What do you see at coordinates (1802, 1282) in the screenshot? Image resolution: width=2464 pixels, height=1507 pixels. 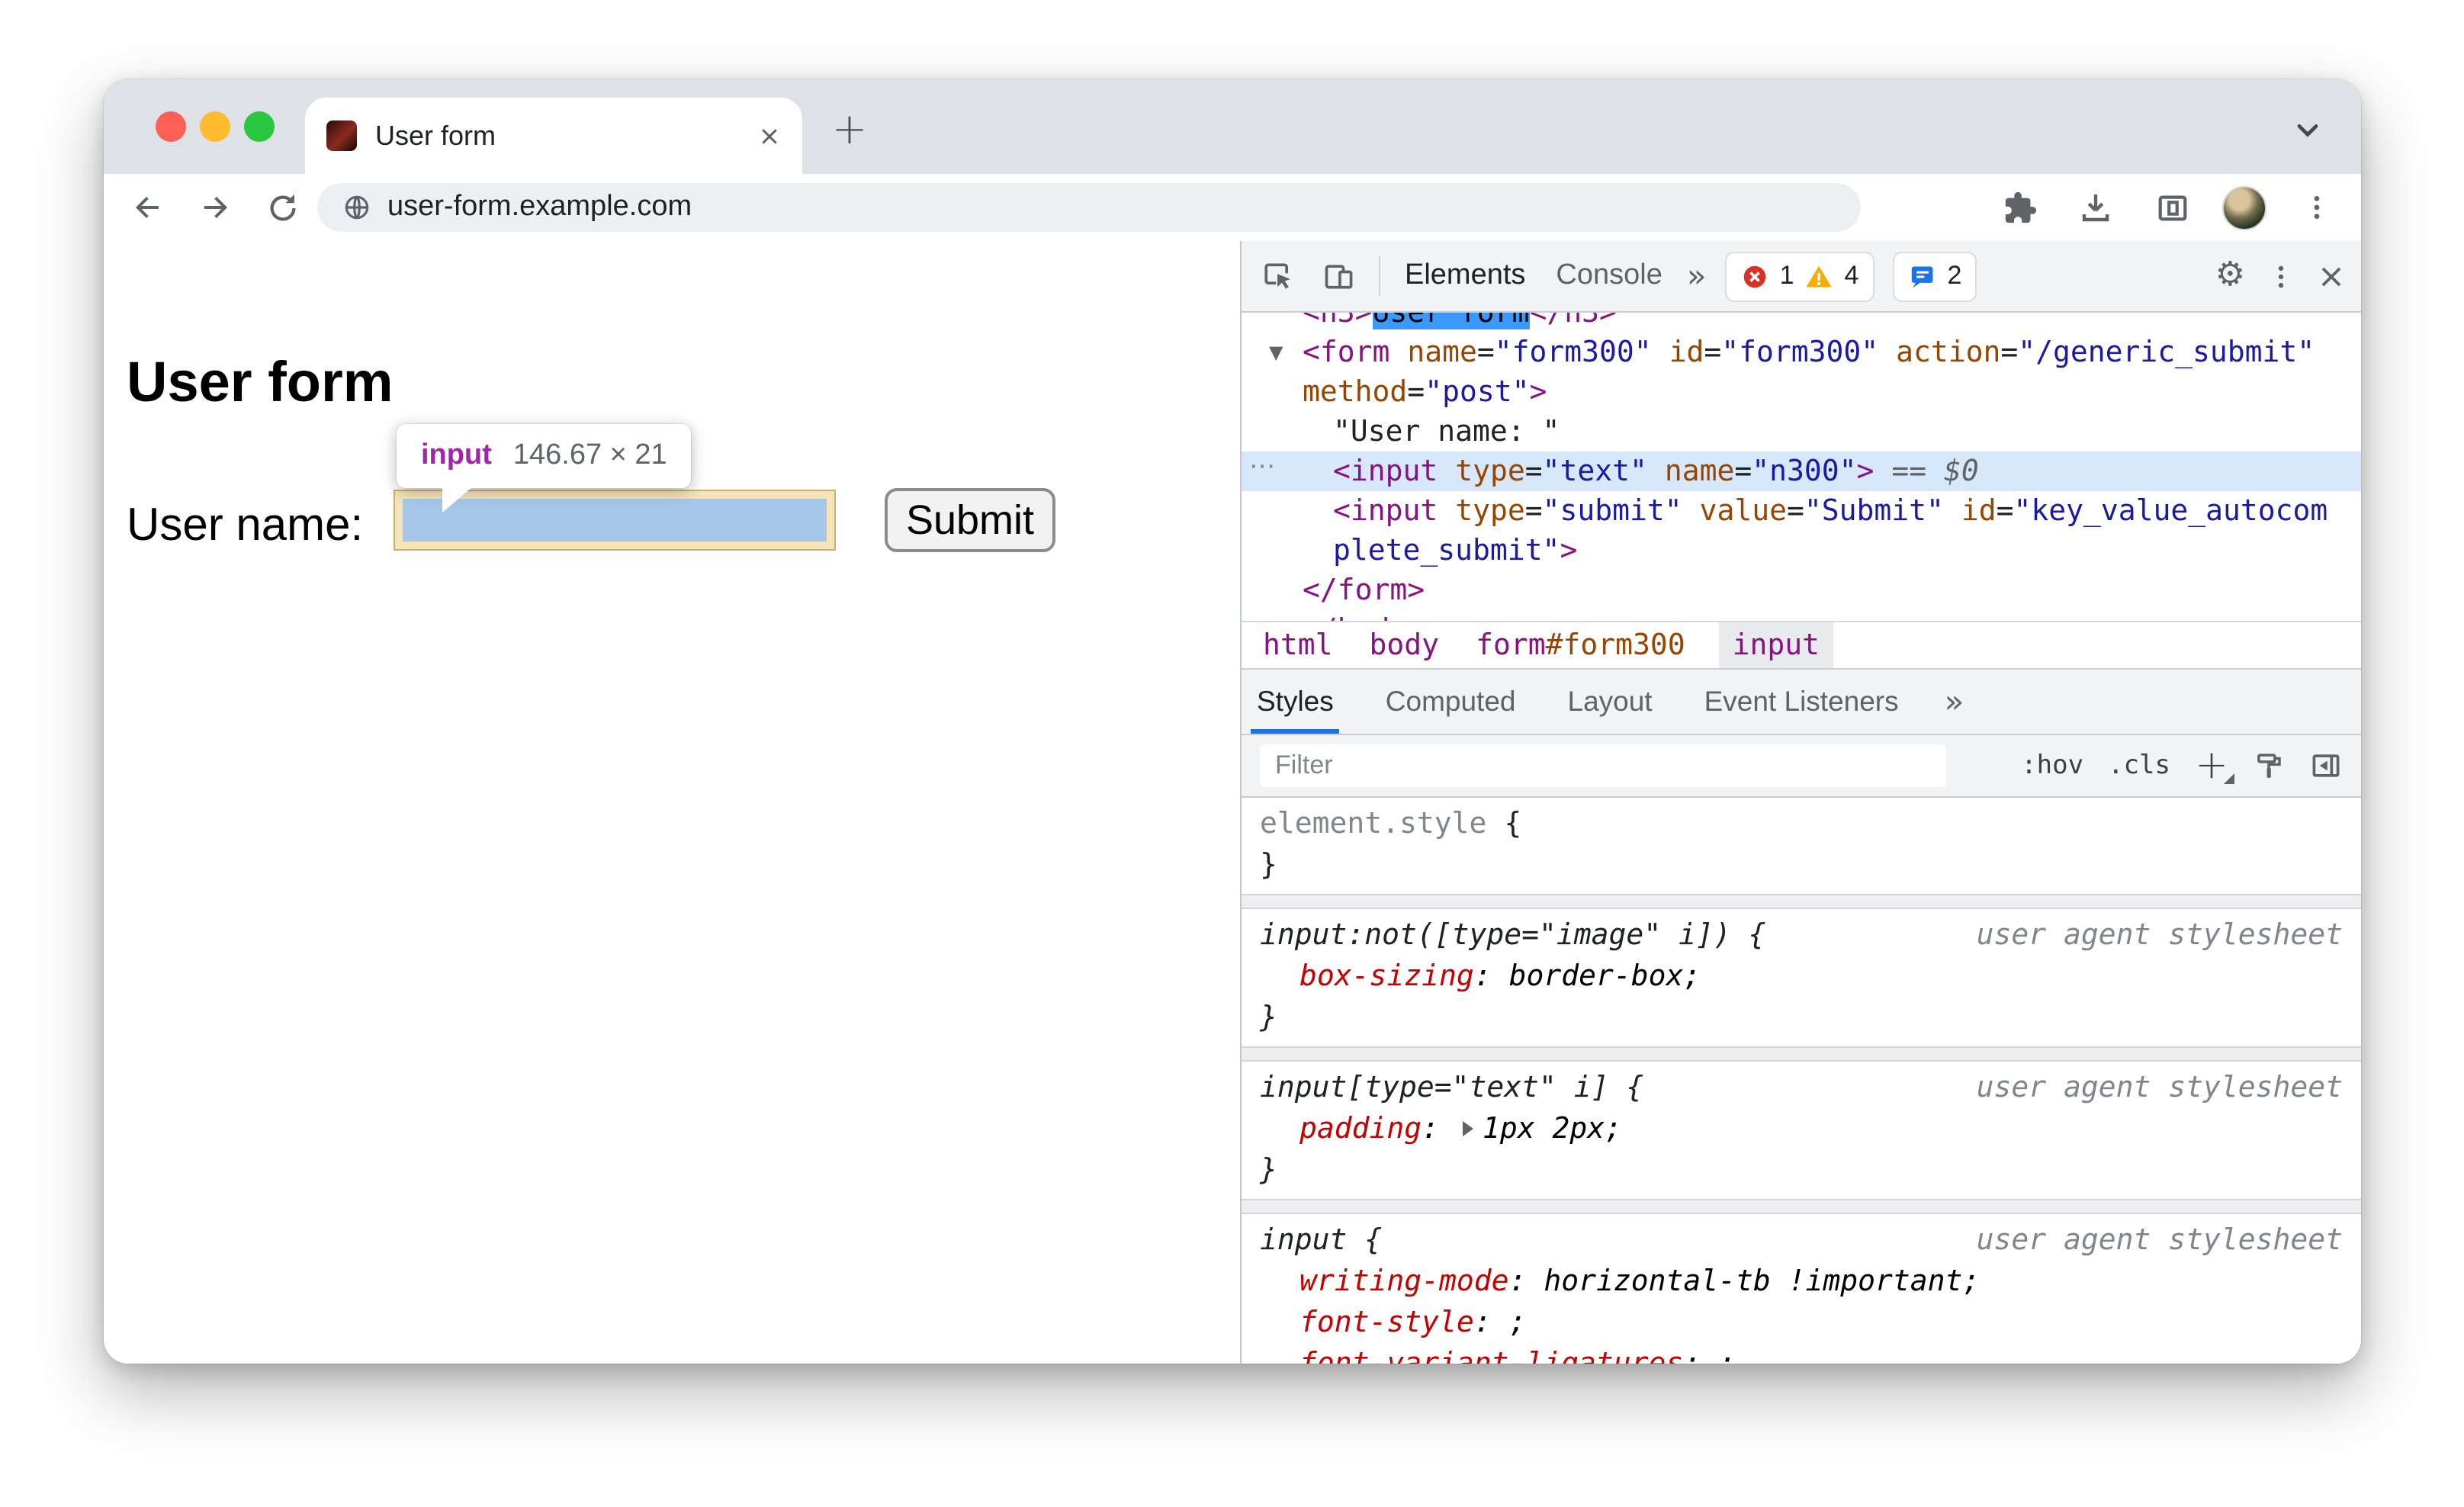 I see `css-property: writing-mode: horizontal-tb !important;` at bounding box center [1802, 1282].